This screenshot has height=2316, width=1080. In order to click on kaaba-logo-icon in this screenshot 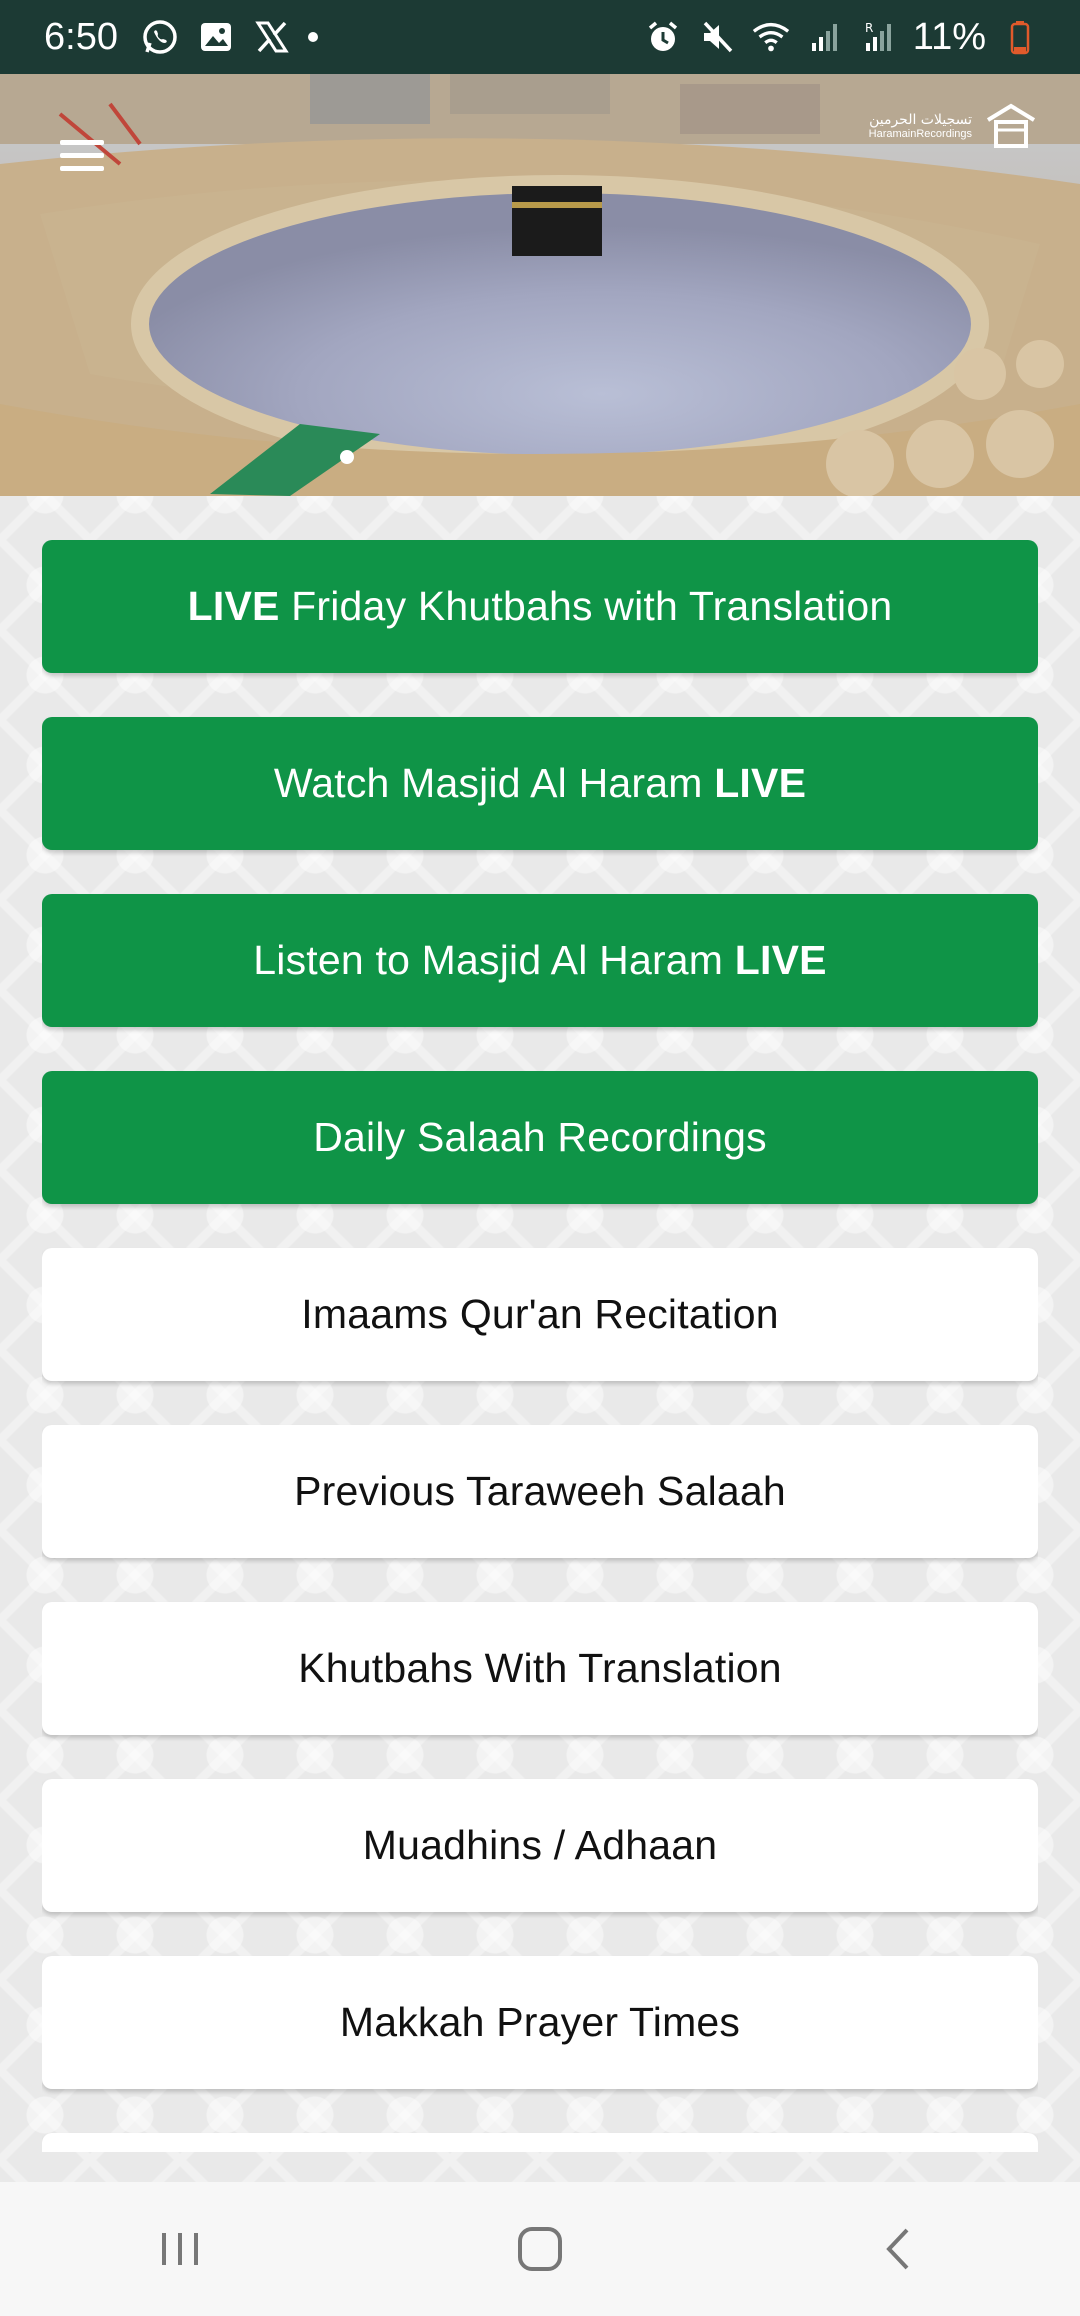, I will do `click(1011, 125)`.